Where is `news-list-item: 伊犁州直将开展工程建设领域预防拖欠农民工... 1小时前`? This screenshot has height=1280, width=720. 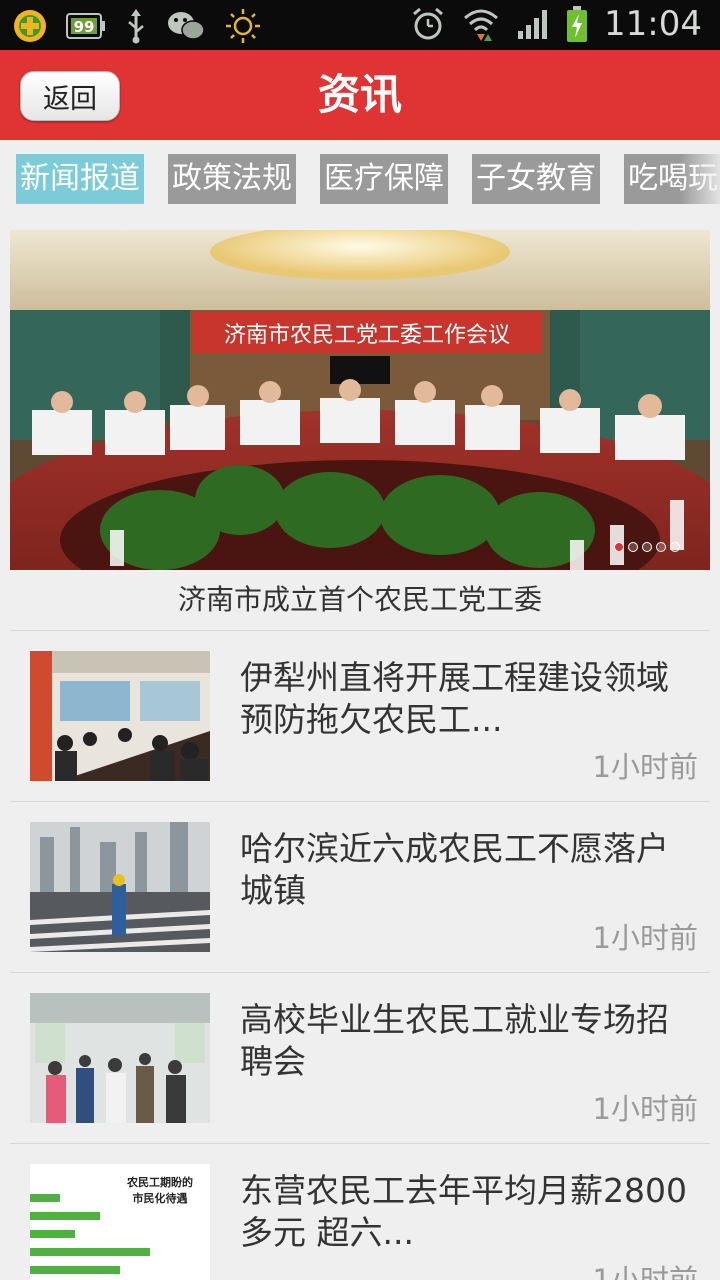 news-list-item: 伊犁州直将开展工程建设领域预防拖欠农民工... 1小时前 is located at coordinates (360, 716).